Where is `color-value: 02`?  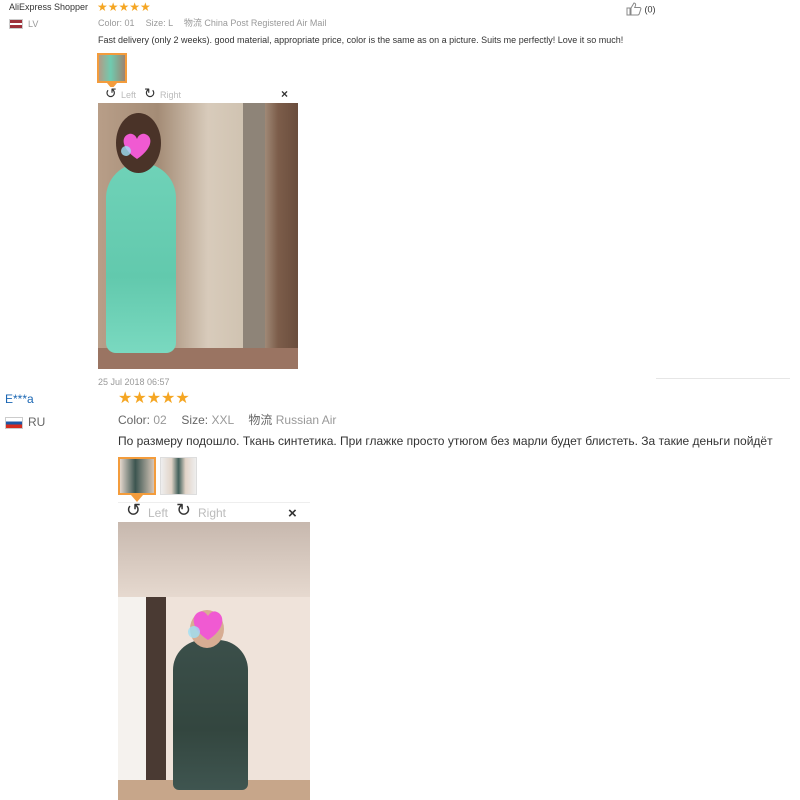
color-value: 02 is located at coordinates (160, 420).